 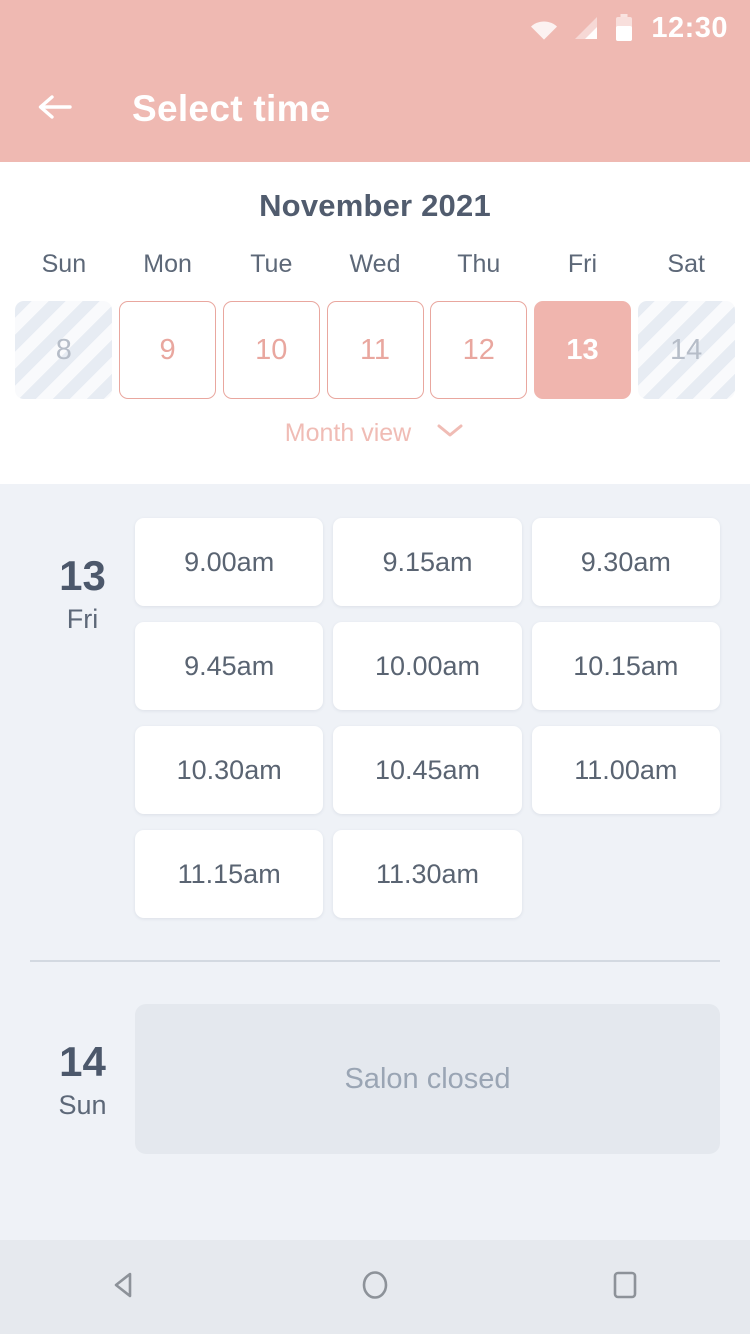 I want to click on schedule-day-label: 13 Fri, so click(x=82, y=718).